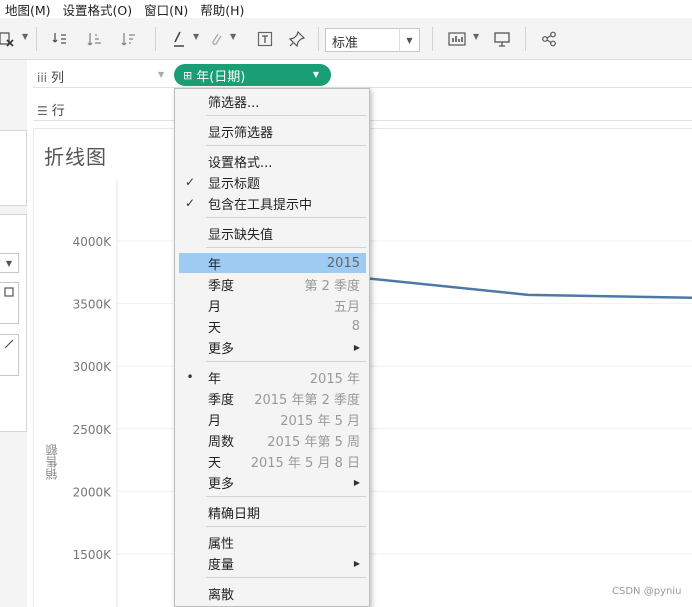 The image size is (692, 607). I want to click on menu-item-value: 第 2 季度, so click(332, 286).